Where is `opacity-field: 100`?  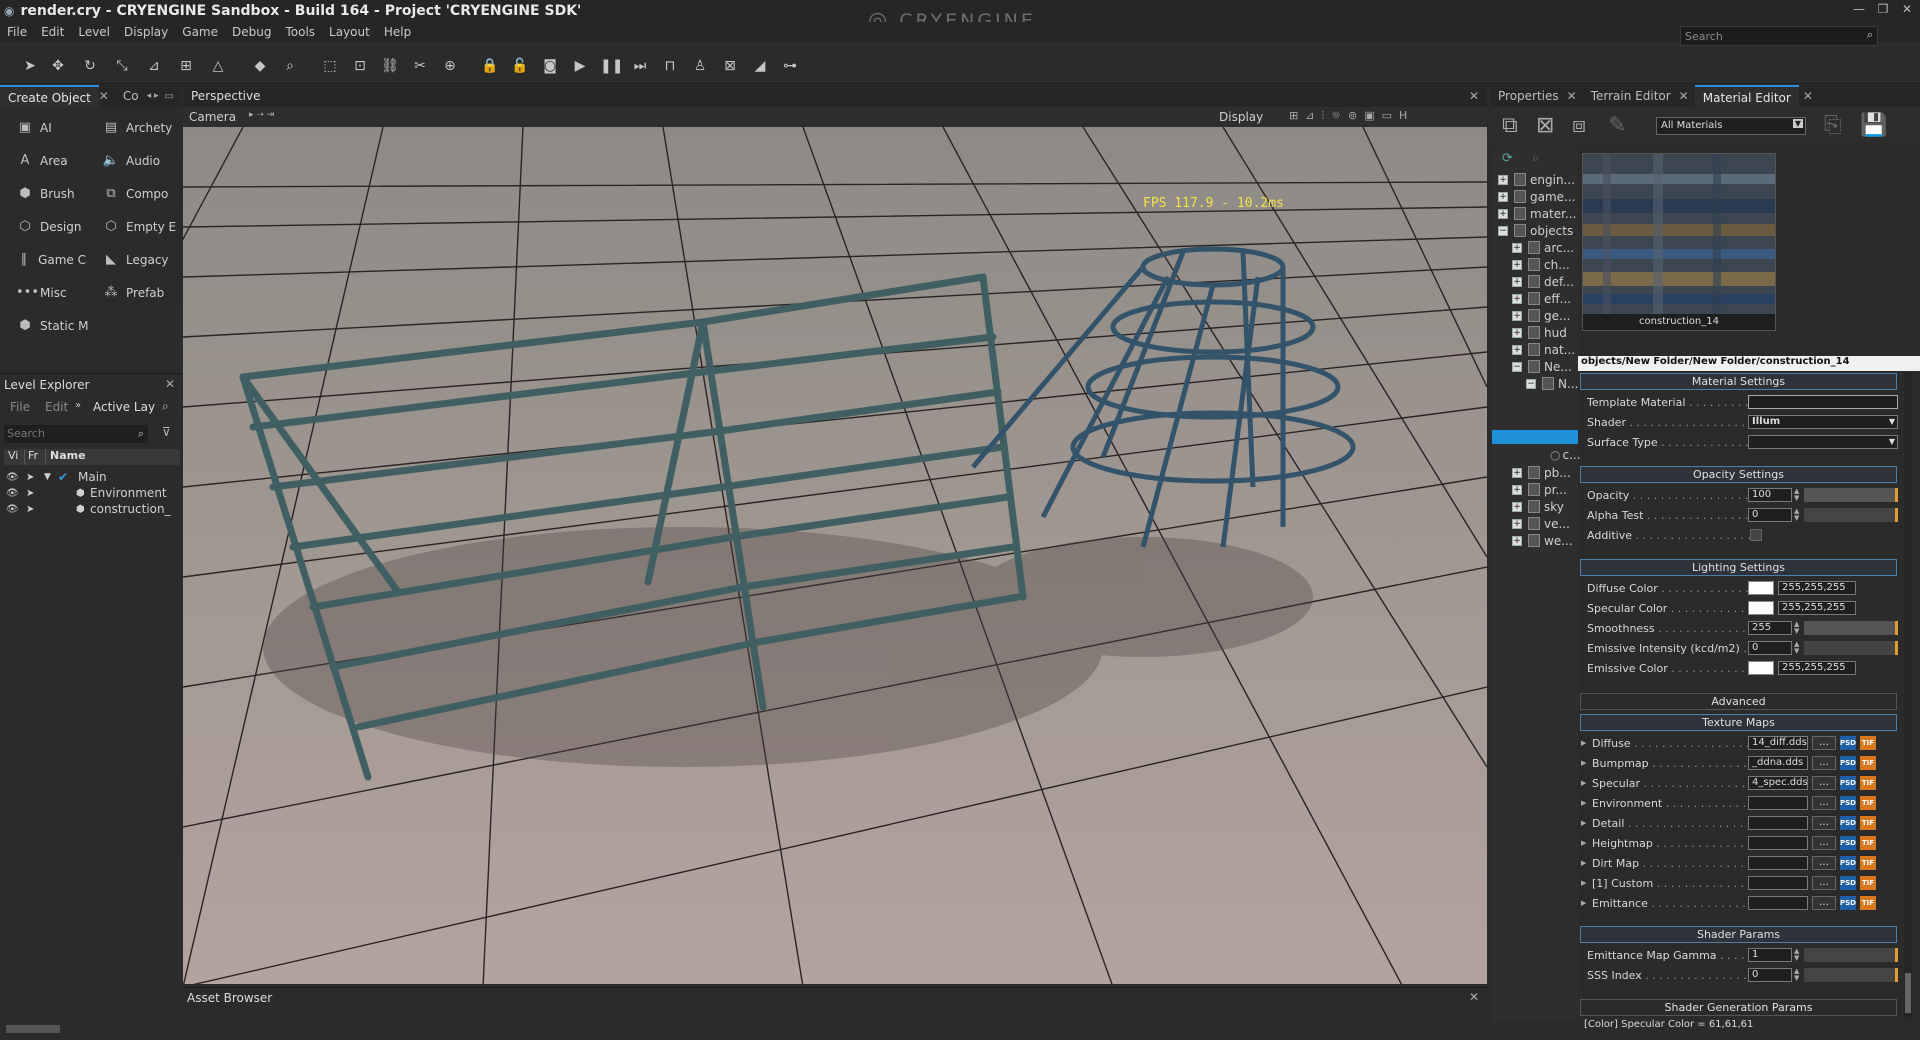 opacity-field: 100 is located at coordinates (1770, 495).